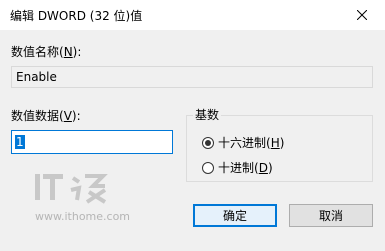  I want to click on value-name-label: 数值名称(N):, so click(46, 51).